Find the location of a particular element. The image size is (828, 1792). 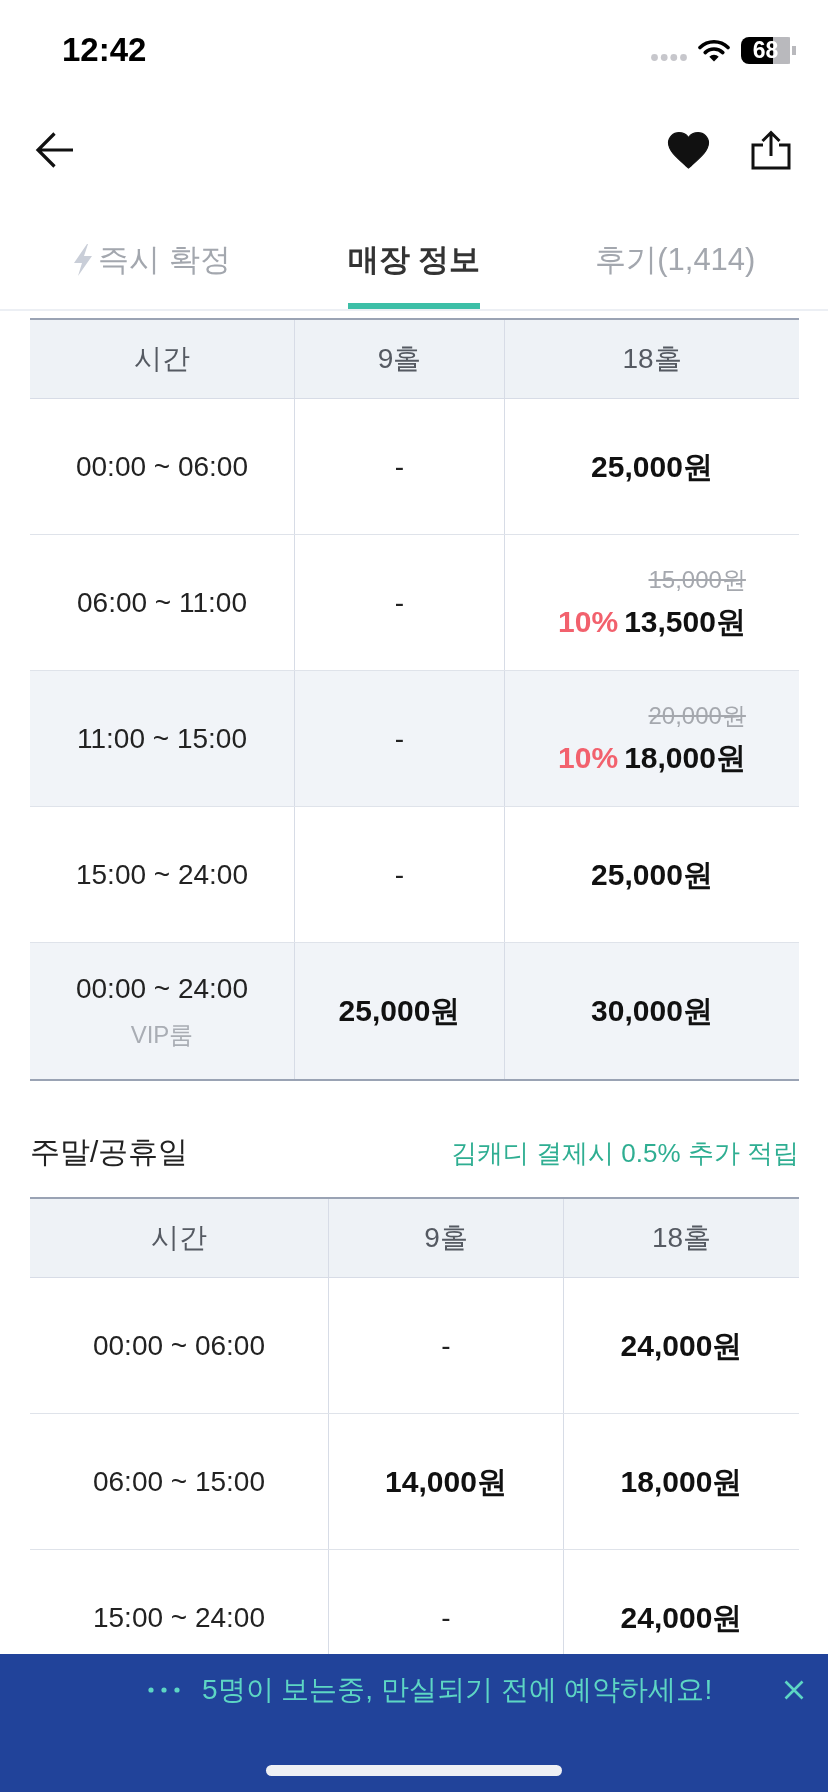

status-time: 12:42 is located at coordinates (104, 50).